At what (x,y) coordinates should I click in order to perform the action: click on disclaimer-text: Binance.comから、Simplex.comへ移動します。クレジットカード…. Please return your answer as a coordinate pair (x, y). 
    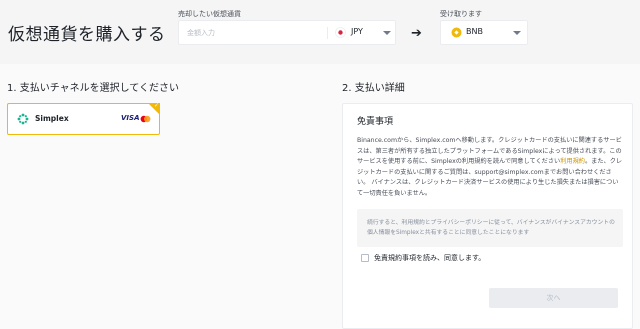
    Looking at the image, I should click on (490, 167).